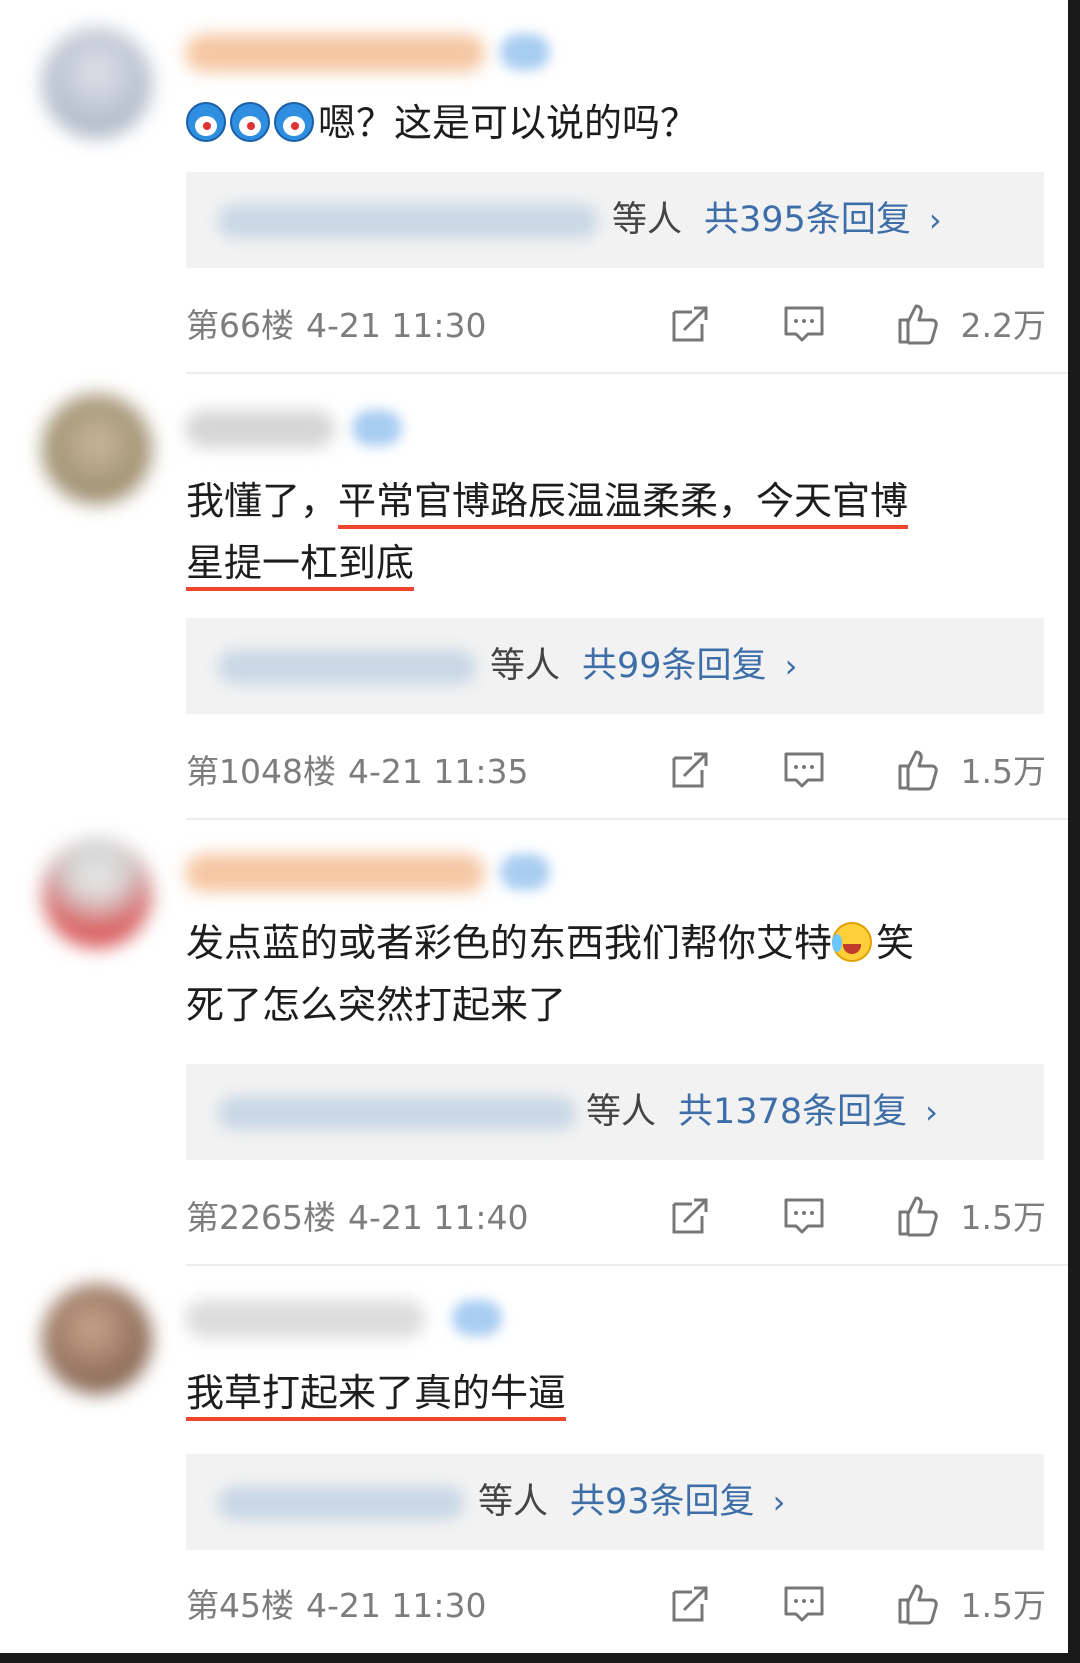 The height and width of the screenshot is (1663, 1080). Describe the element at coordinates (1003, 325) in the screenshot. I see `like-count: 2.2万` at that location.